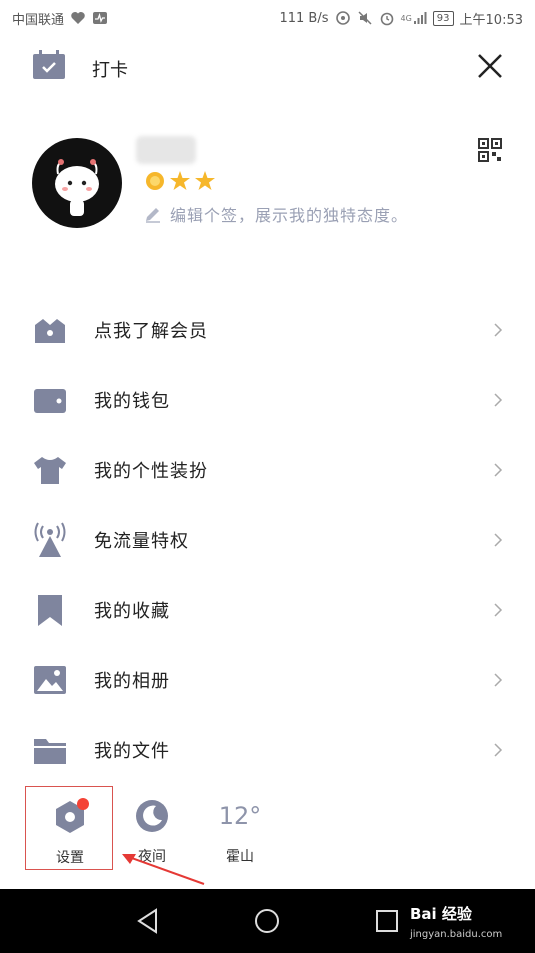 This screenshot has width=535, height=953. What do you see at coordinates (49, 65) in the screenshot?
I see `calendar-check-icon` at bounding box center [49, 65].